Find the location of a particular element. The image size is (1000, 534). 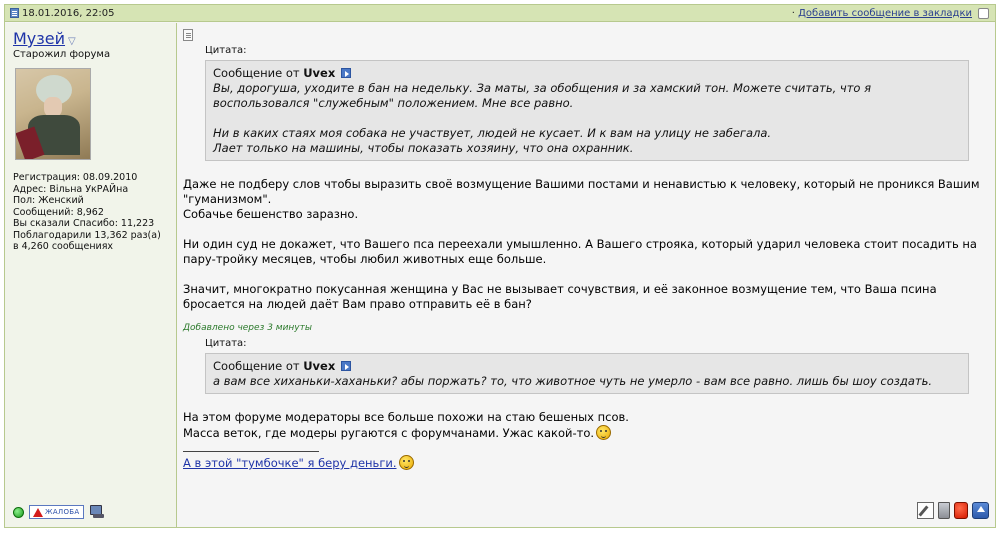

user-actions: ЖАЛОБА is located at coordinates (59, 512).